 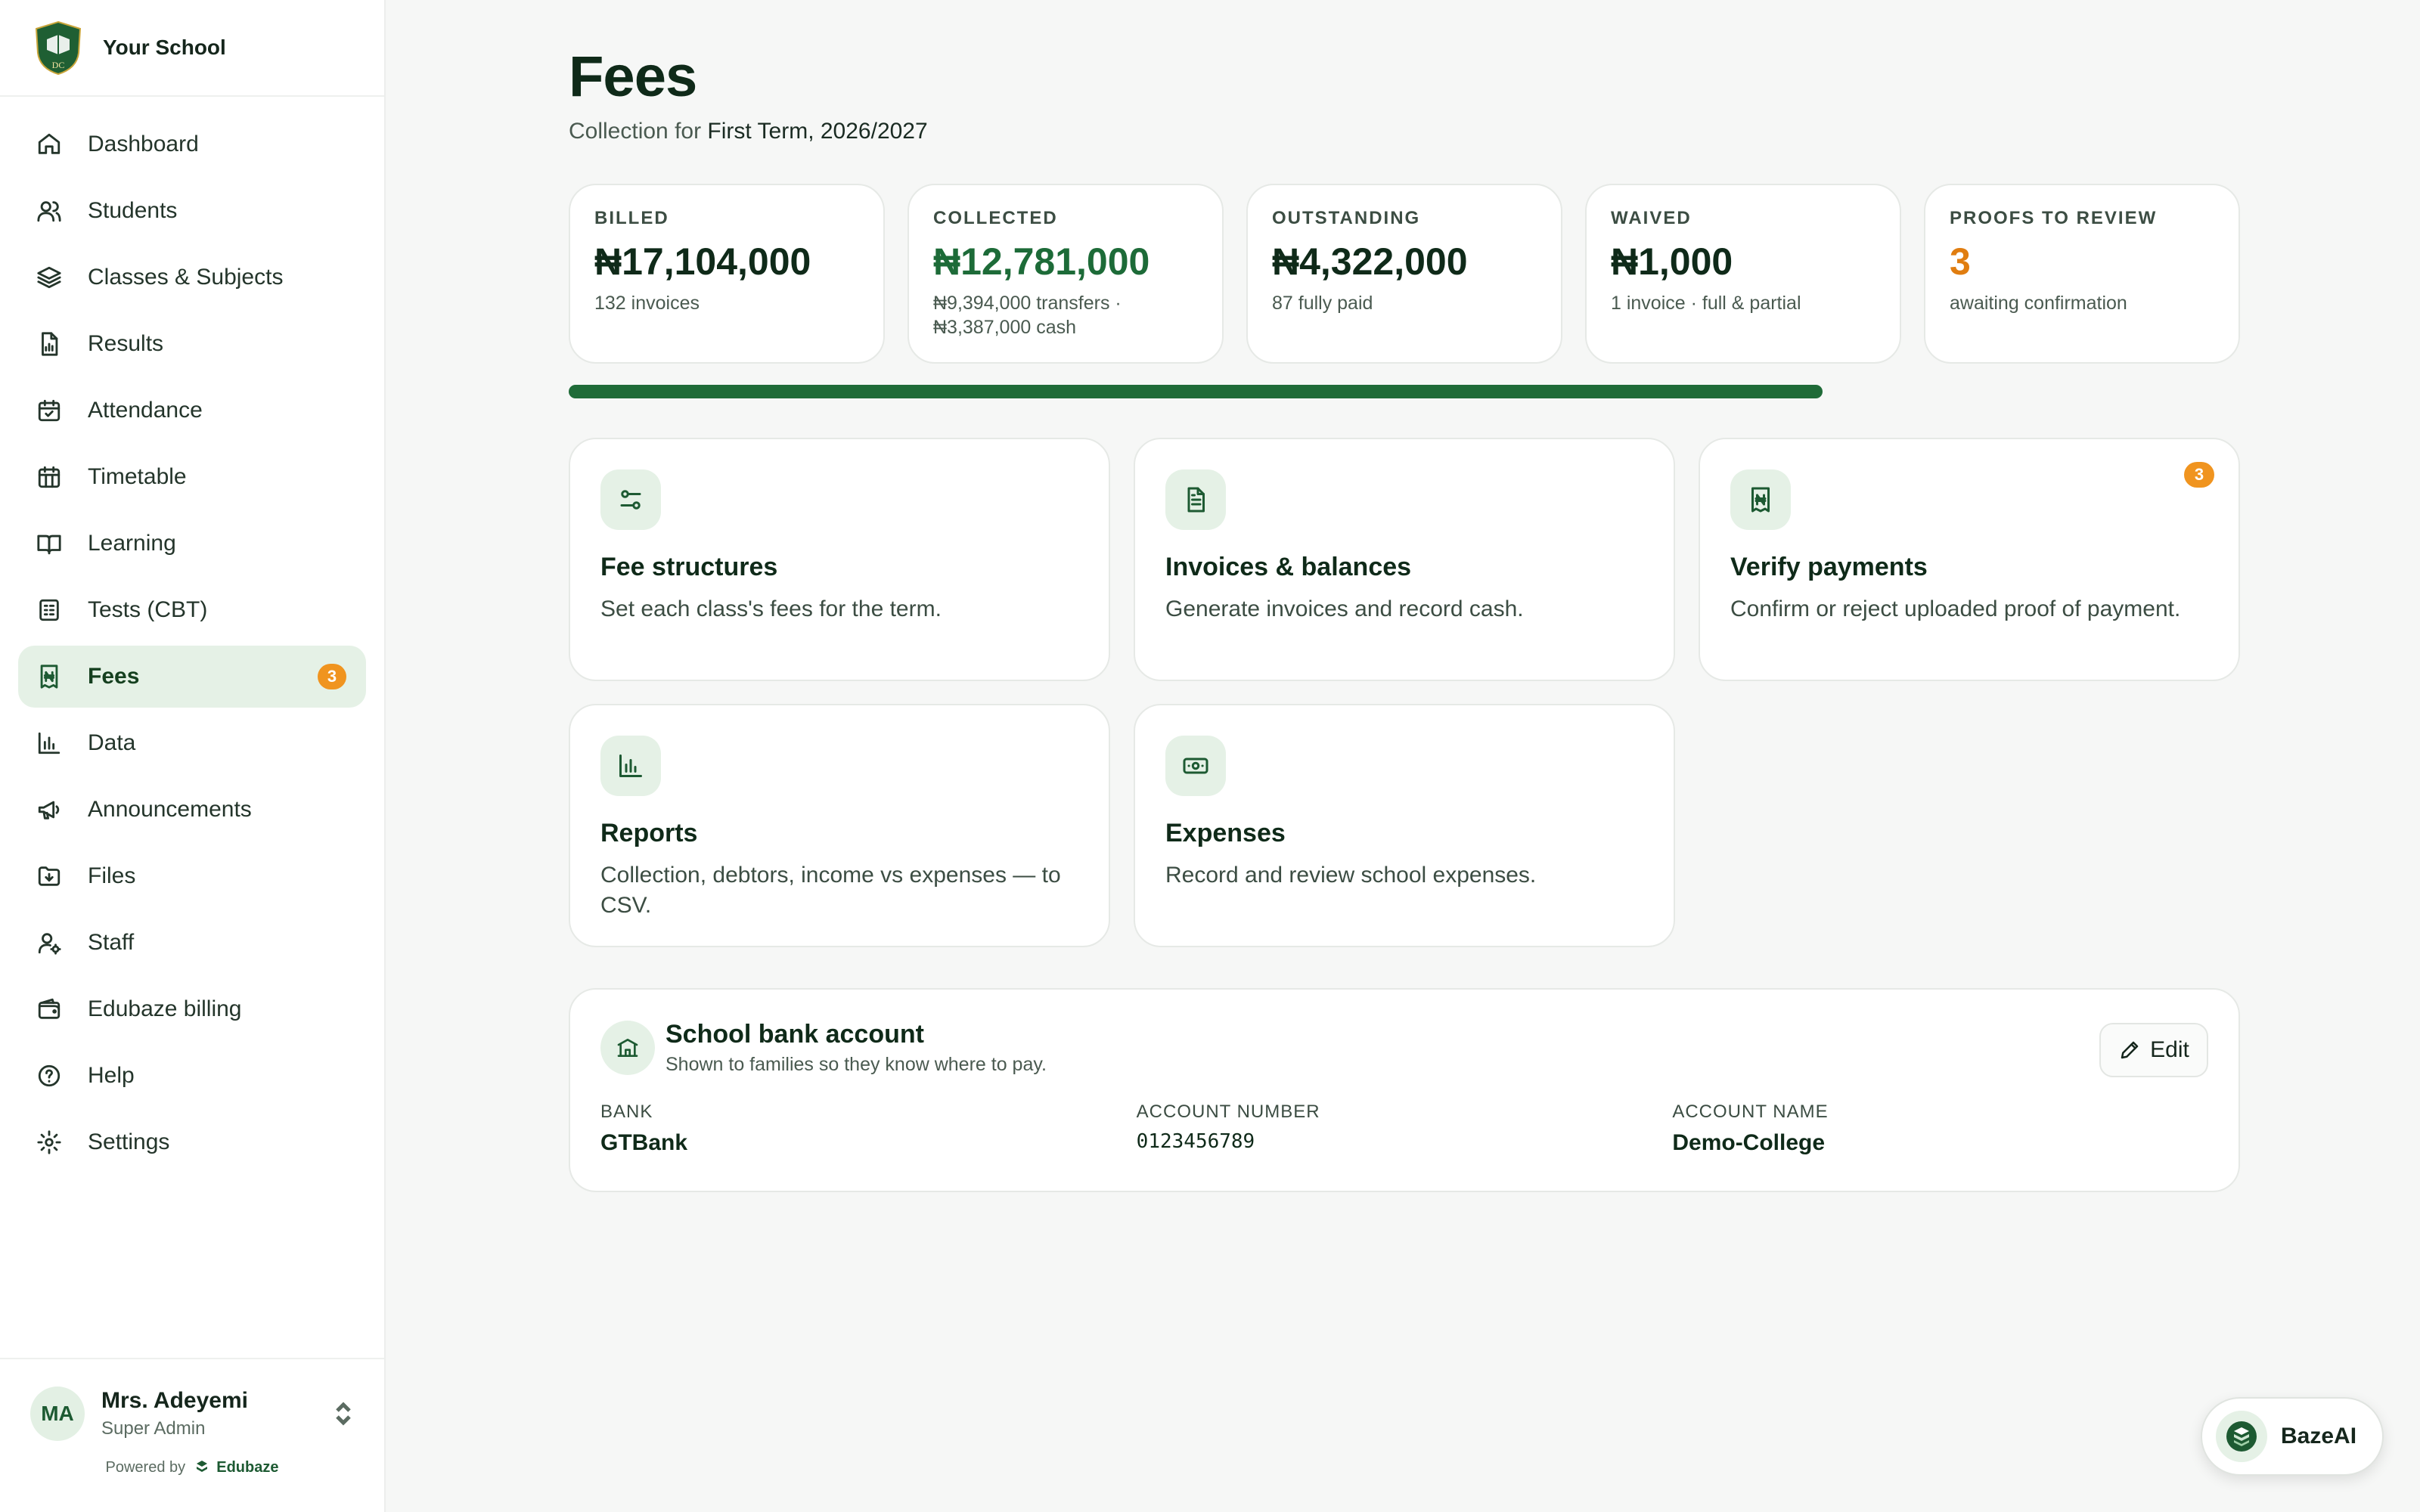 What do you see at coordinates (649, 833) in the screenshot?
I see `tile-title: Reports` at bounding box center [649, 833].